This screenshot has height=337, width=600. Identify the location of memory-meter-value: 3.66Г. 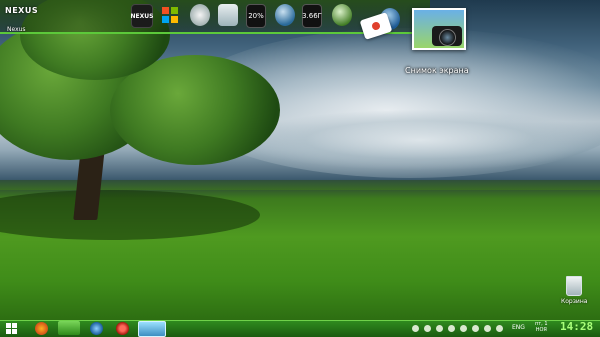
(312, 16).